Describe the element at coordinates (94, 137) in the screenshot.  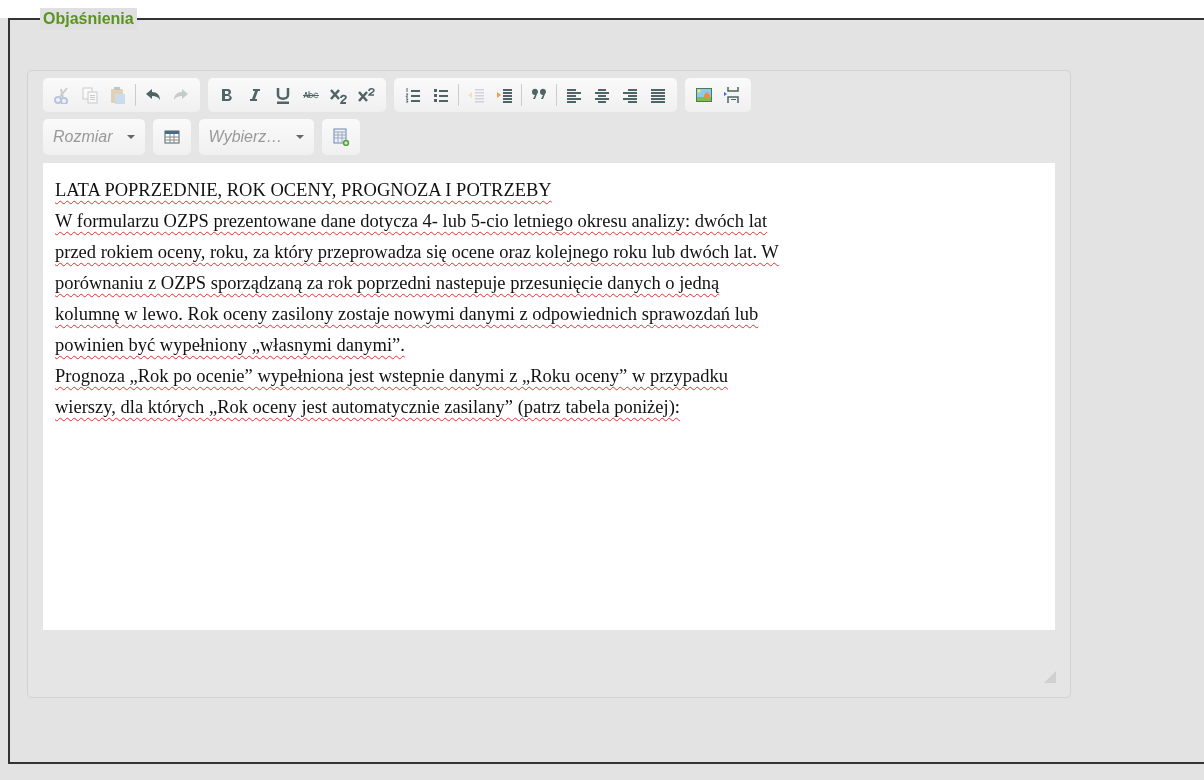
I see `dropdown: Rozmiar` at that location.